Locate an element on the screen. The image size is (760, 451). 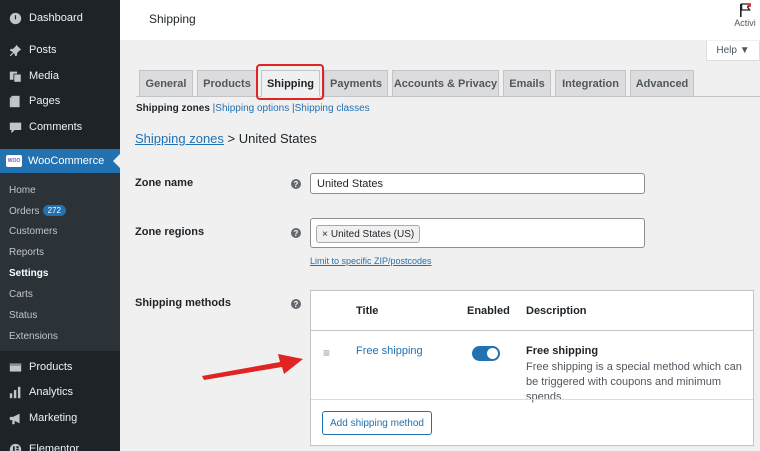
elementor-icon is located at coordinates (15, 446).